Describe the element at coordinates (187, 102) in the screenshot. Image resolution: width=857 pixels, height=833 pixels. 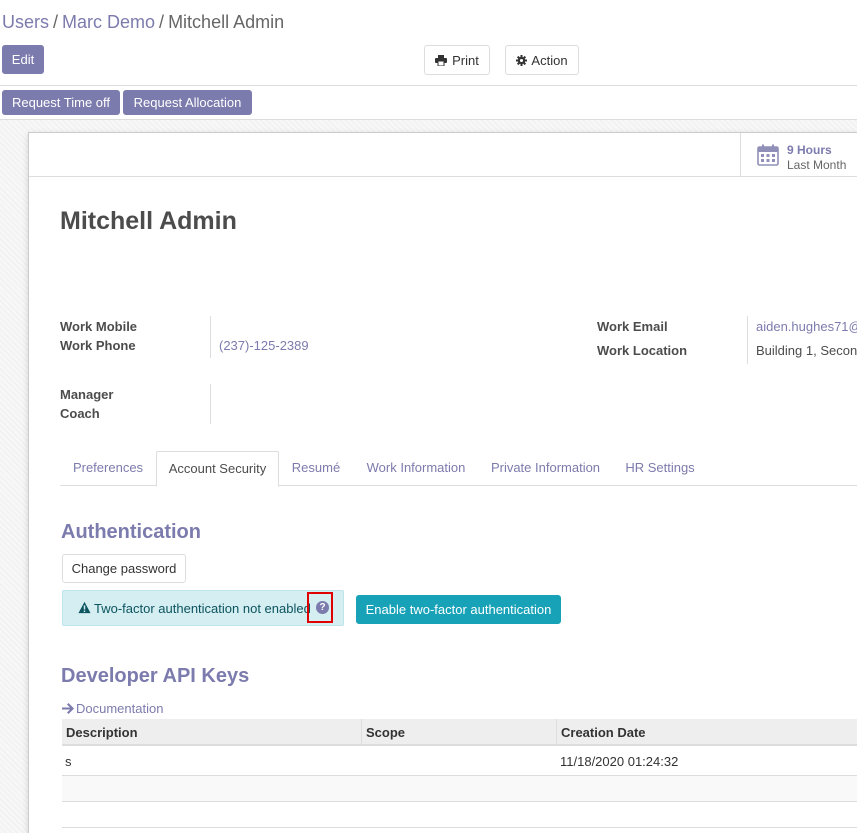
I see `request-allocation-button: Request Allocation` at that location.